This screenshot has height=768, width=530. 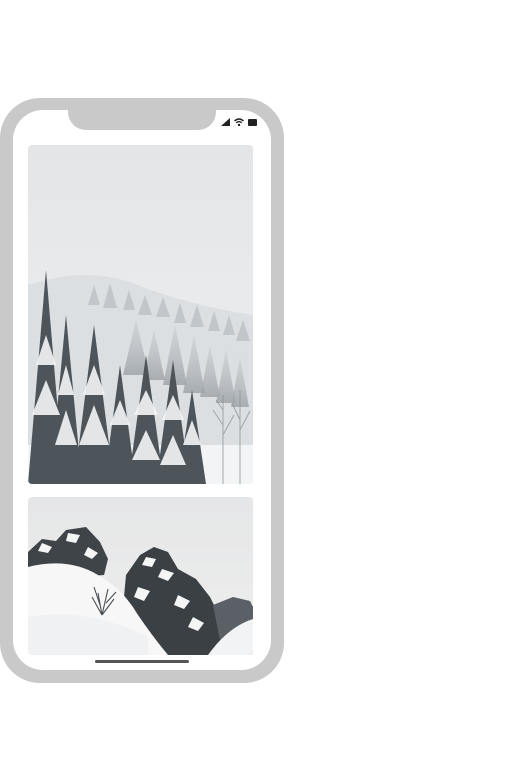 What do you see at coordinates (140, 576) in the screenshot?
I see `snow-rocks-photo` at bounding box center [140, 576].